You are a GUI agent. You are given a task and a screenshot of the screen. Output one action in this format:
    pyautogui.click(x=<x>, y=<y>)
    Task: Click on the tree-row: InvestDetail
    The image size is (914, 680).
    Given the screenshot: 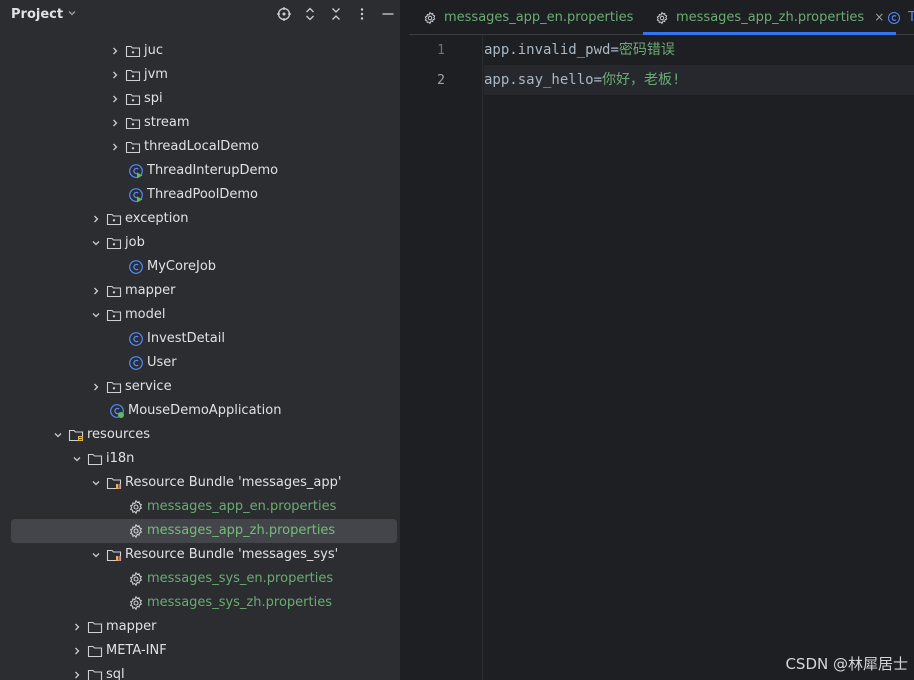 What is the action you would take?
    pyautogui.click(x=200, y=339)
    